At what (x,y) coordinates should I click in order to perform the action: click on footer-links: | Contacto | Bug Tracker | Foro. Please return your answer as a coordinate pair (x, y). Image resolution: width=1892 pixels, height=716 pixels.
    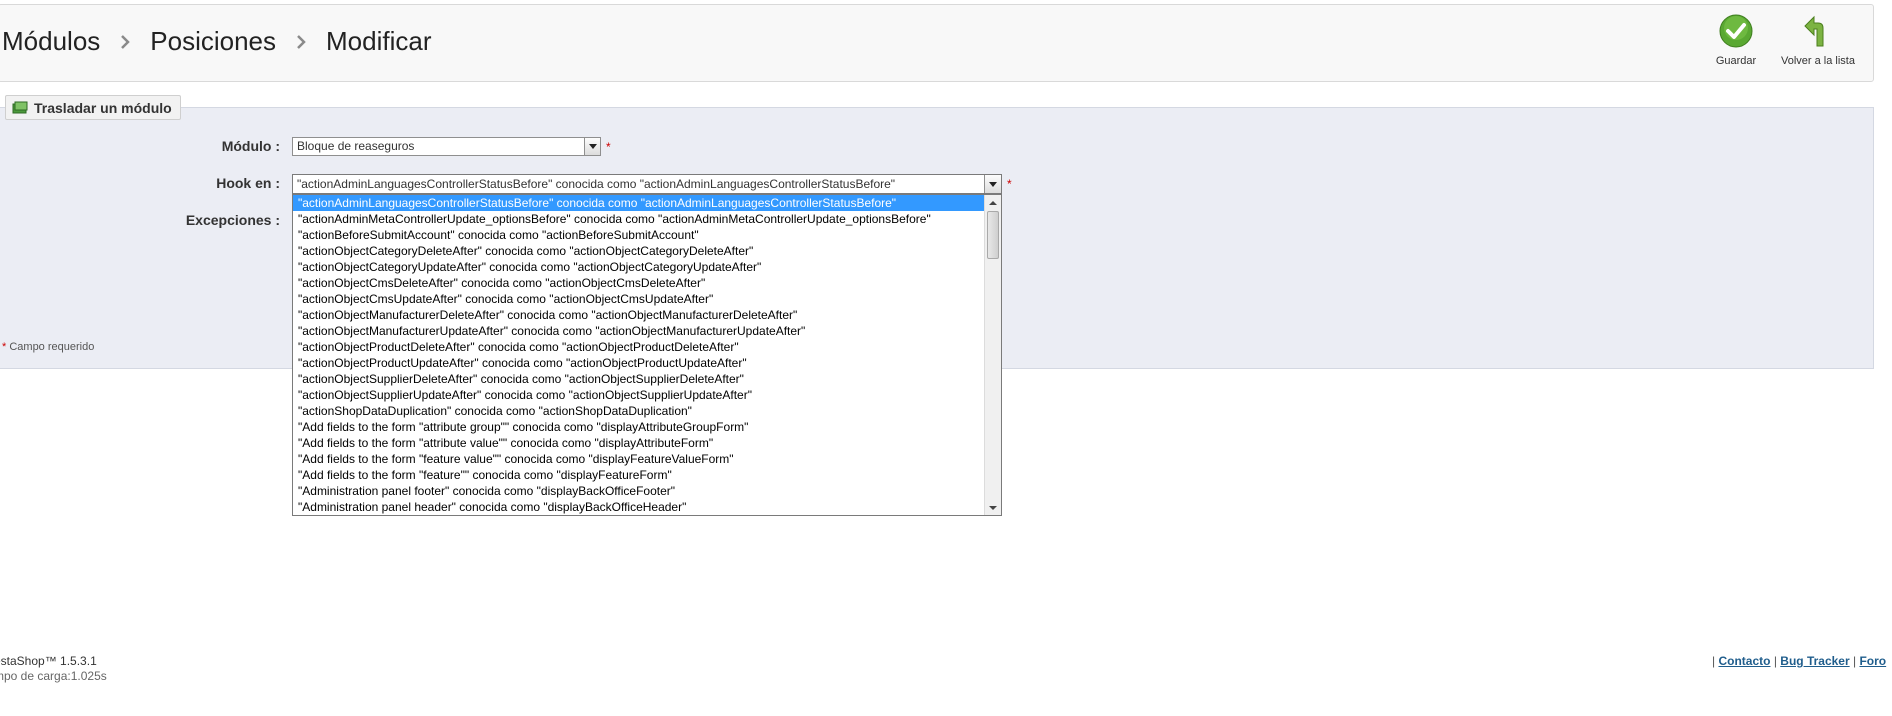
    Looking at the image, I should click on (1799, 661).